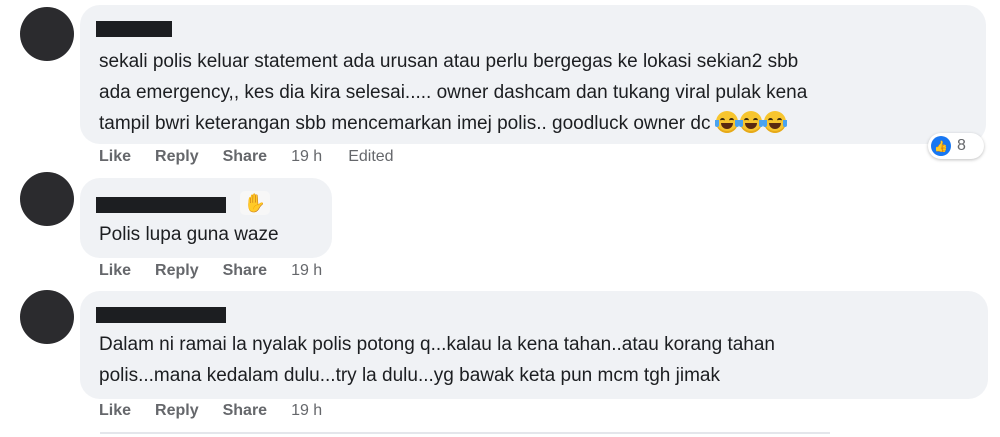 Image resolution: width=1000 pixels, height=437 pixels. Describe the element at coordinates (941, 146) in the screenshot. I see `like-icon: 👍` at that location.